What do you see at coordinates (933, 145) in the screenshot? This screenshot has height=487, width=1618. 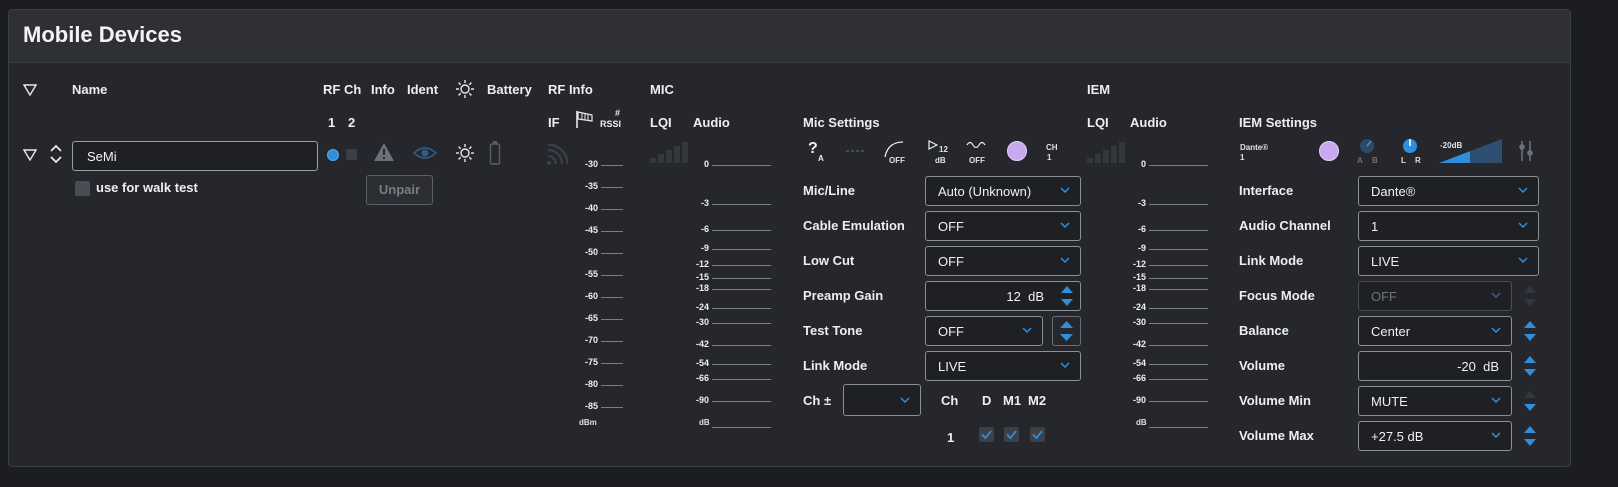 I see `gain-icon` at bounding box center [933, 145].